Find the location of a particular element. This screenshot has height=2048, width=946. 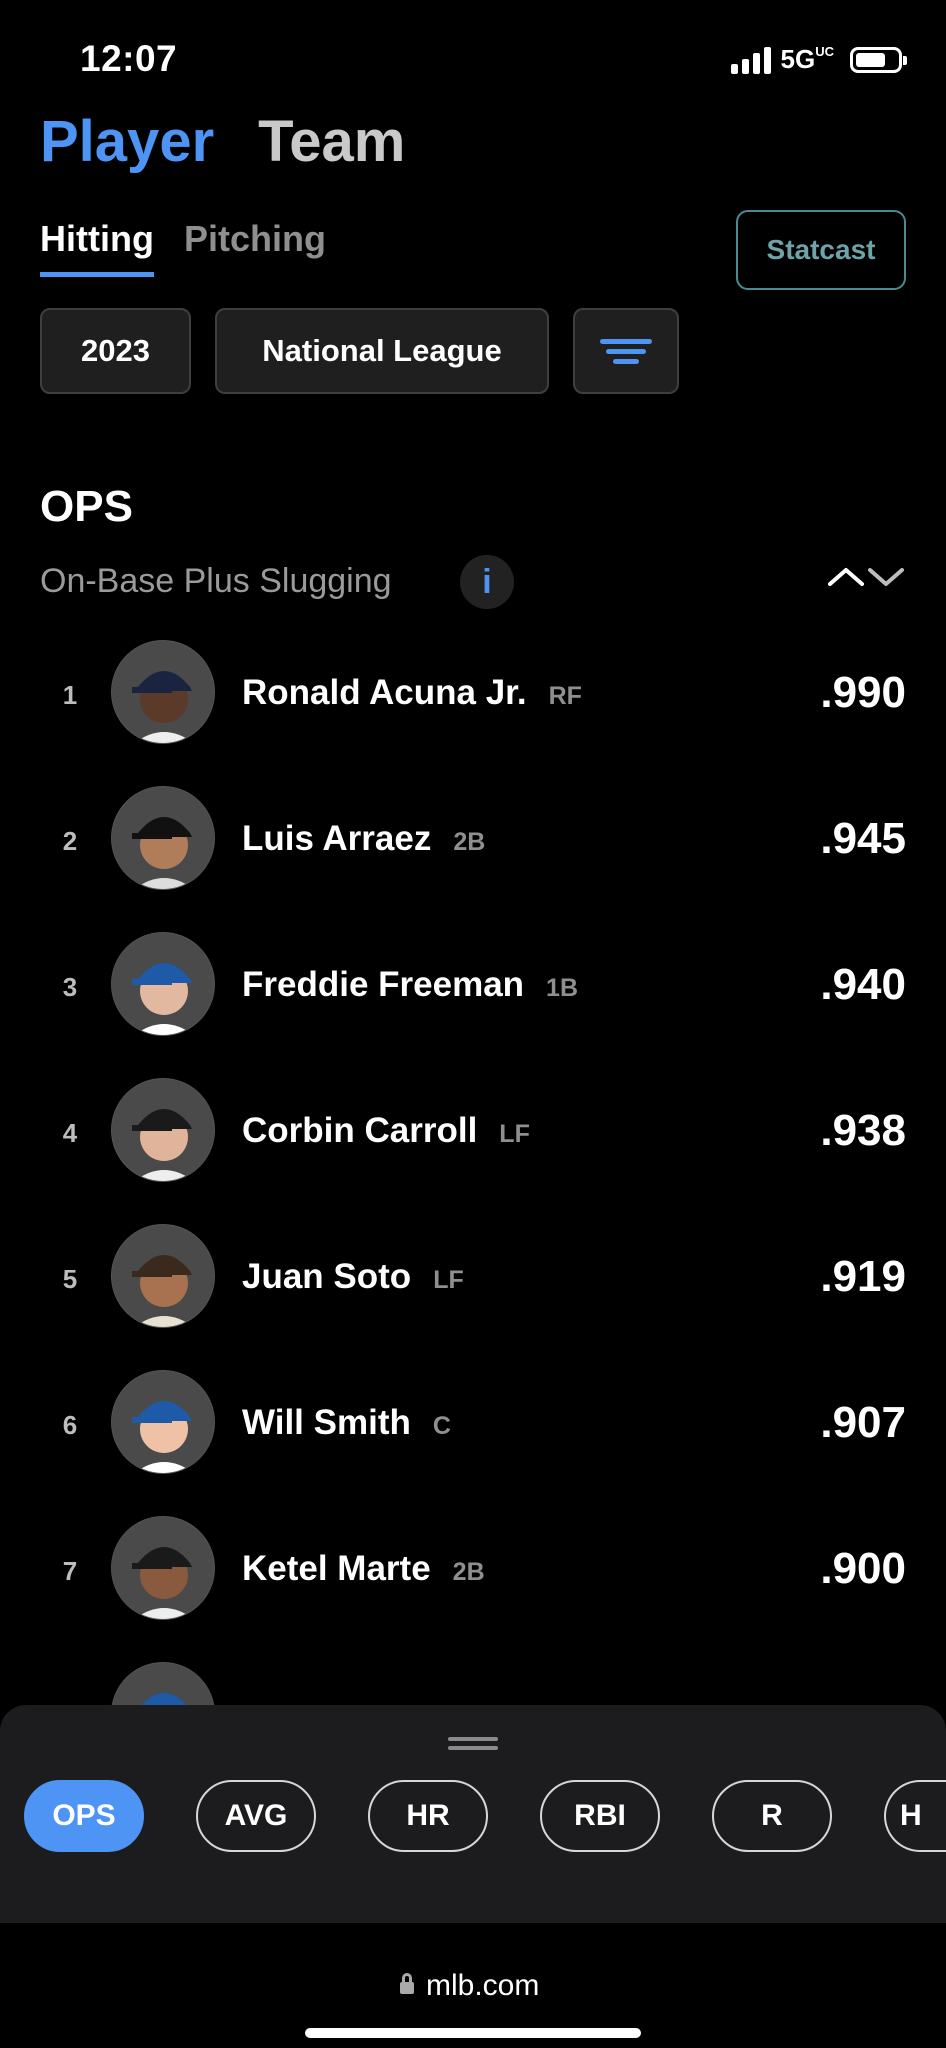

leaderboard-row: 1 Ronald Acuna Jr. RF .990 is located at coordinates (473, 697).